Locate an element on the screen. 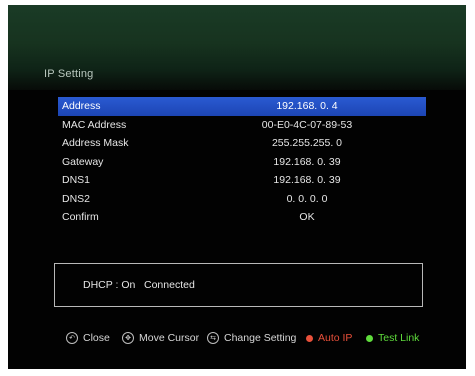 The height and width of the screenshot is (376, 475). dhcp-status: DHCP : On is located at coordinates (109, 285).